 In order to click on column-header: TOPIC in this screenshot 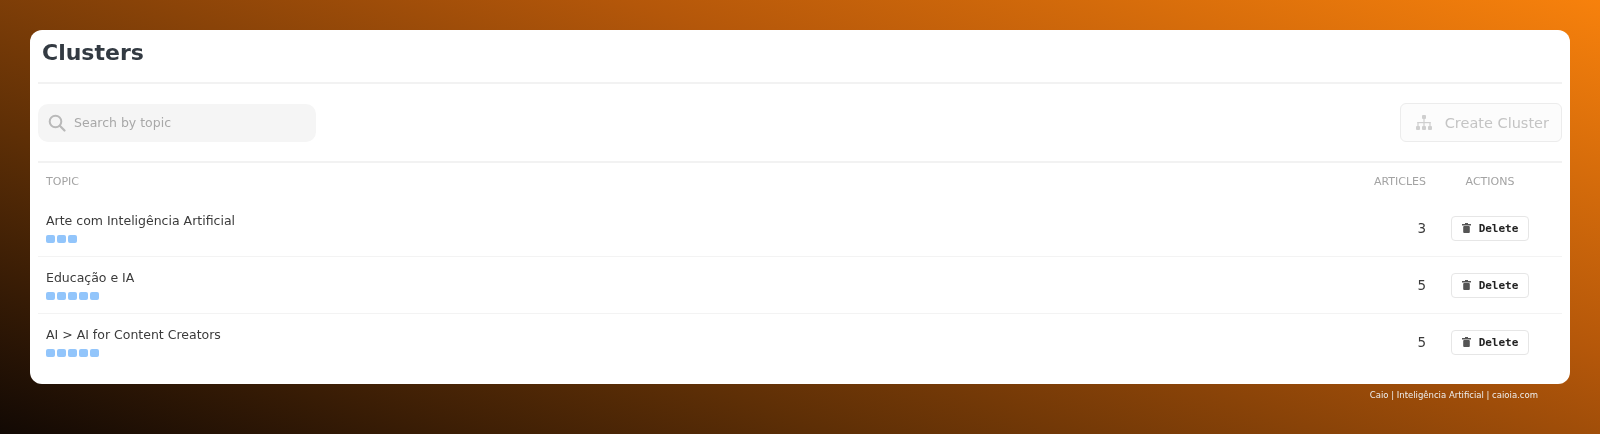, I will do `click(63, 181)`.